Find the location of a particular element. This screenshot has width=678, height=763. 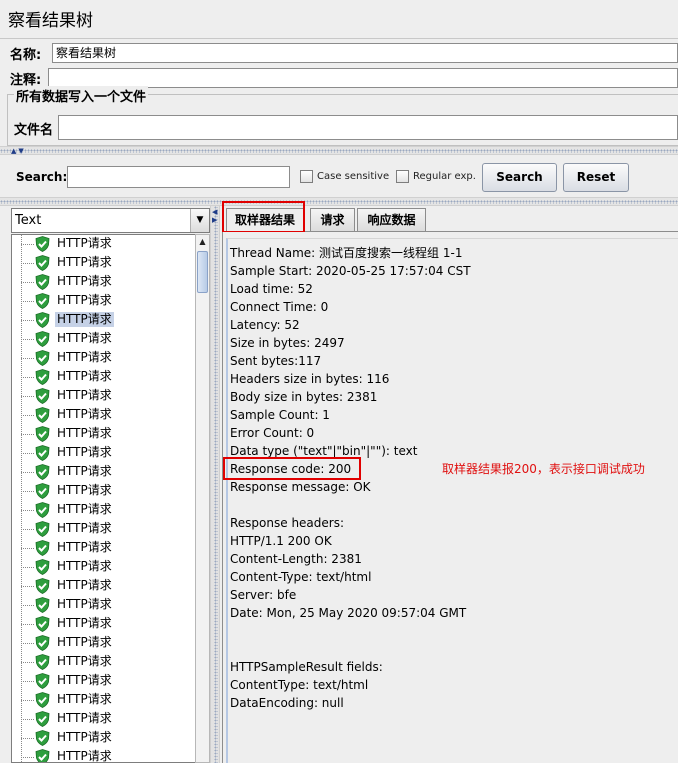

tab-response-data: 响应数据 is located at coordinates (391, 219).